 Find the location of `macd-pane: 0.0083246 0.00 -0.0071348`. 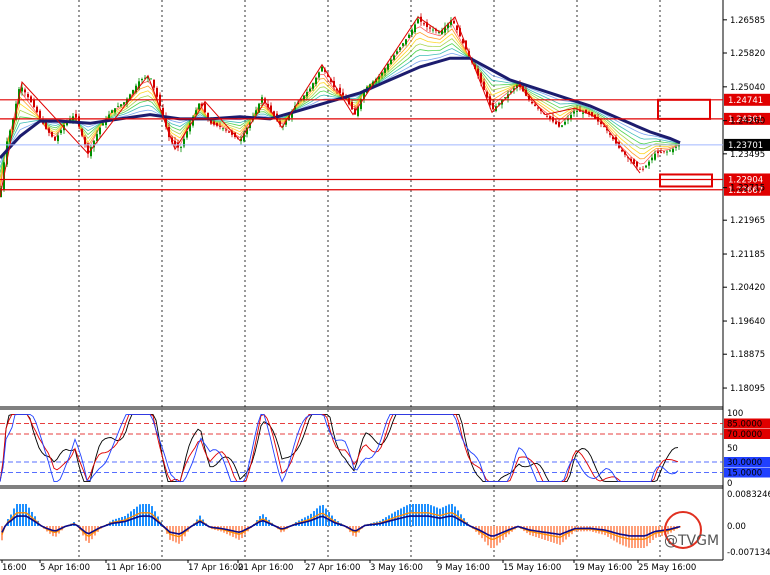

macd-pane: 0.0083246 0.00 -0.0071348 is located at coordinates (385, 524).